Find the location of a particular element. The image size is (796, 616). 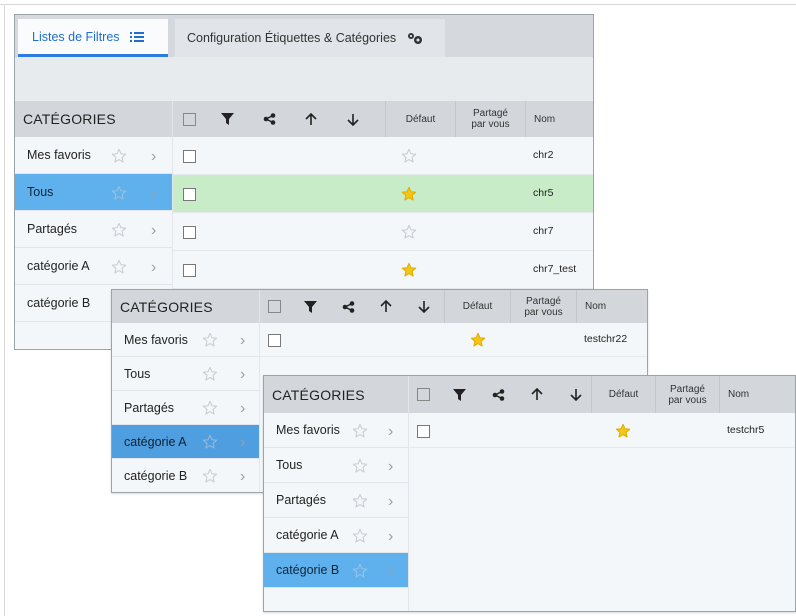

filter-name: chr2 is located at coordinates (543, 155).